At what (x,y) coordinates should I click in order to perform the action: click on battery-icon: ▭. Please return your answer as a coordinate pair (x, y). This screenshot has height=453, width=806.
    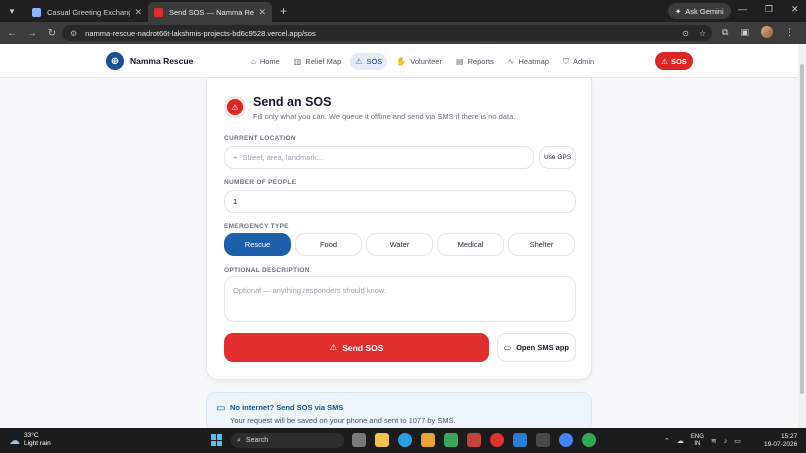
    Looking at the image, I should click on (737, 441).